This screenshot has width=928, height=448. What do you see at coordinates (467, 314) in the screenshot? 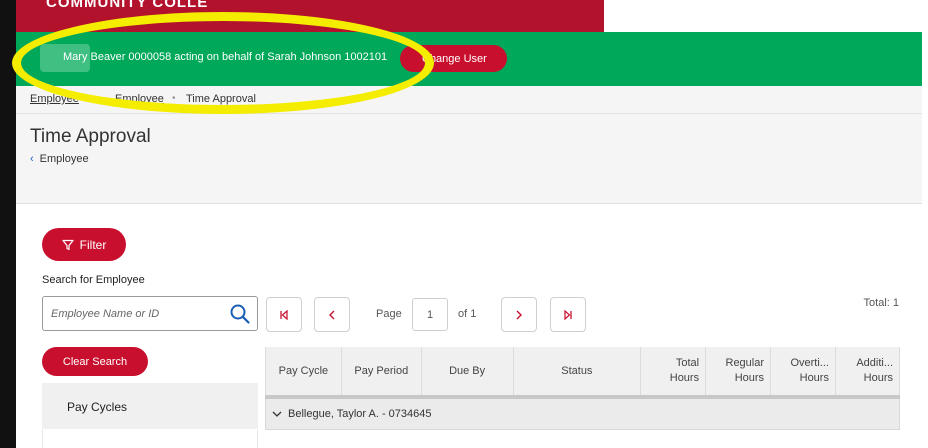
I see `page-count: of 1` at bounding box center [467, 314].